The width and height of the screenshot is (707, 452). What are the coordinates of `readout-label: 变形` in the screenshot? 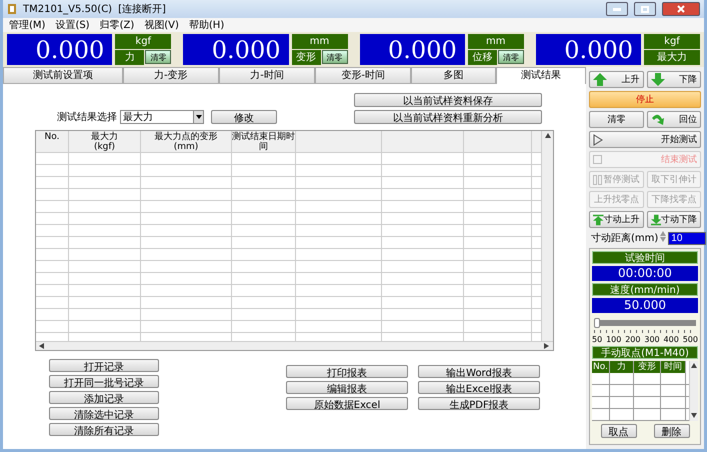 It's located at (306, 57).